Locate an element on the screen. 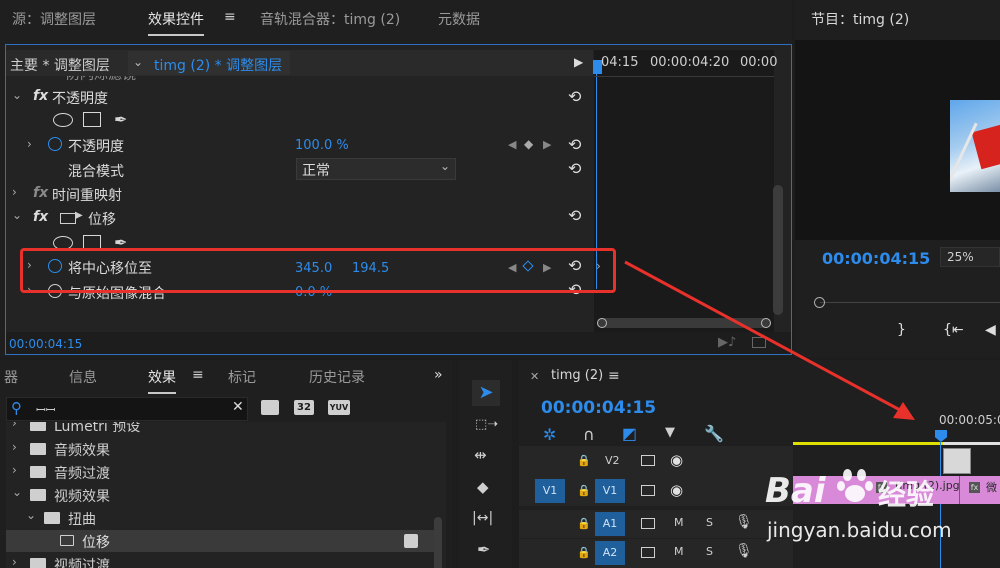 This screenshot has width=1000, height=568. paw-icon is located at coordinates (855, 485).